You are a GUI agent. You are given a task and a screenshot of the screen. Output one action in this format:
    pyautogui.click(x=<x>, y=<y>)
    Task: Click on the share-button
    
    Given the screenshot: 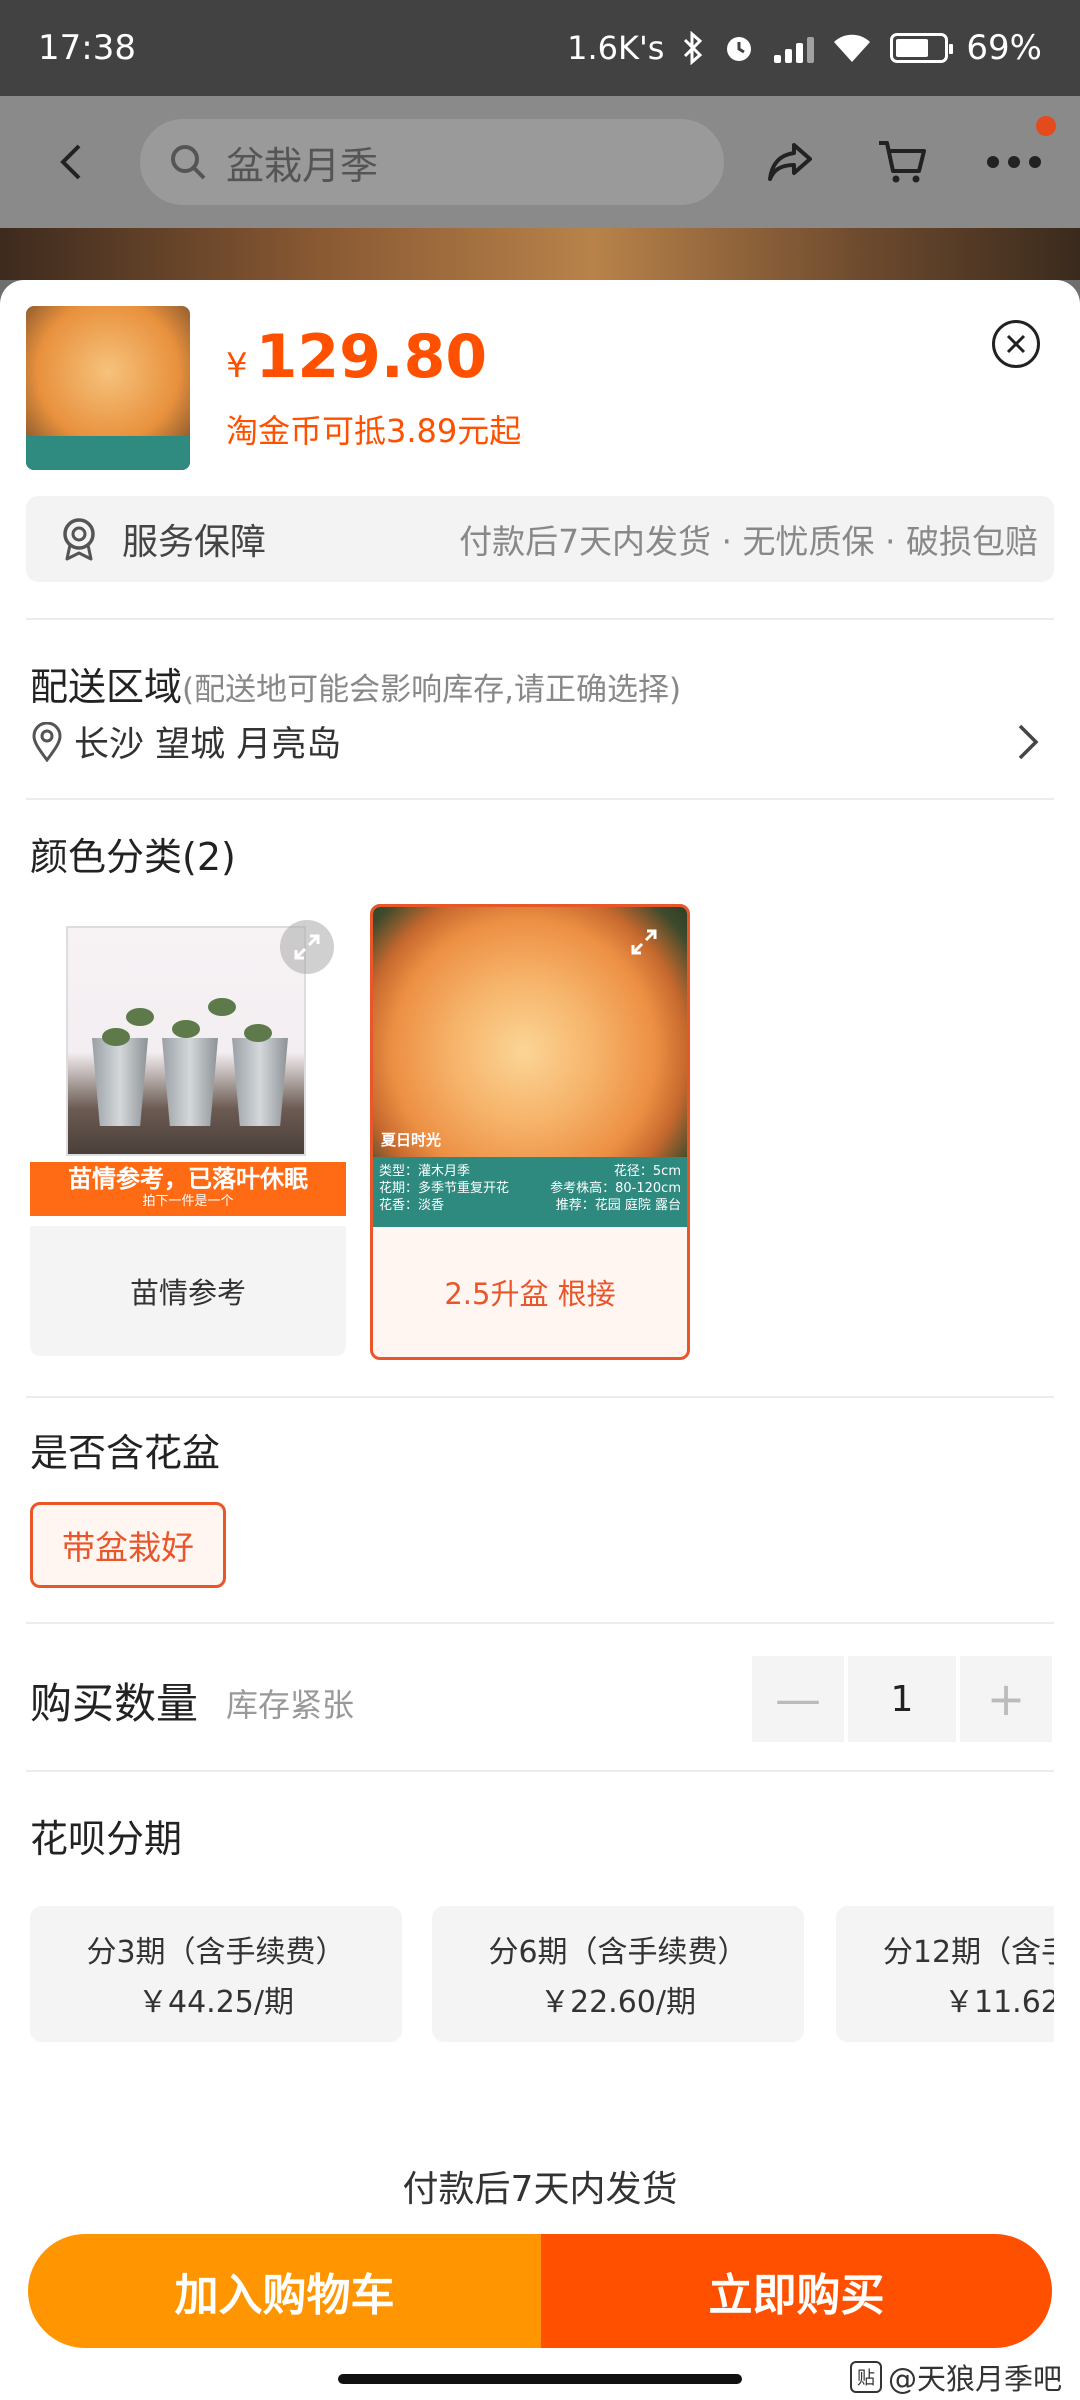 What is the action you would take?
    pyautogui.click(x=790, y=162)
    